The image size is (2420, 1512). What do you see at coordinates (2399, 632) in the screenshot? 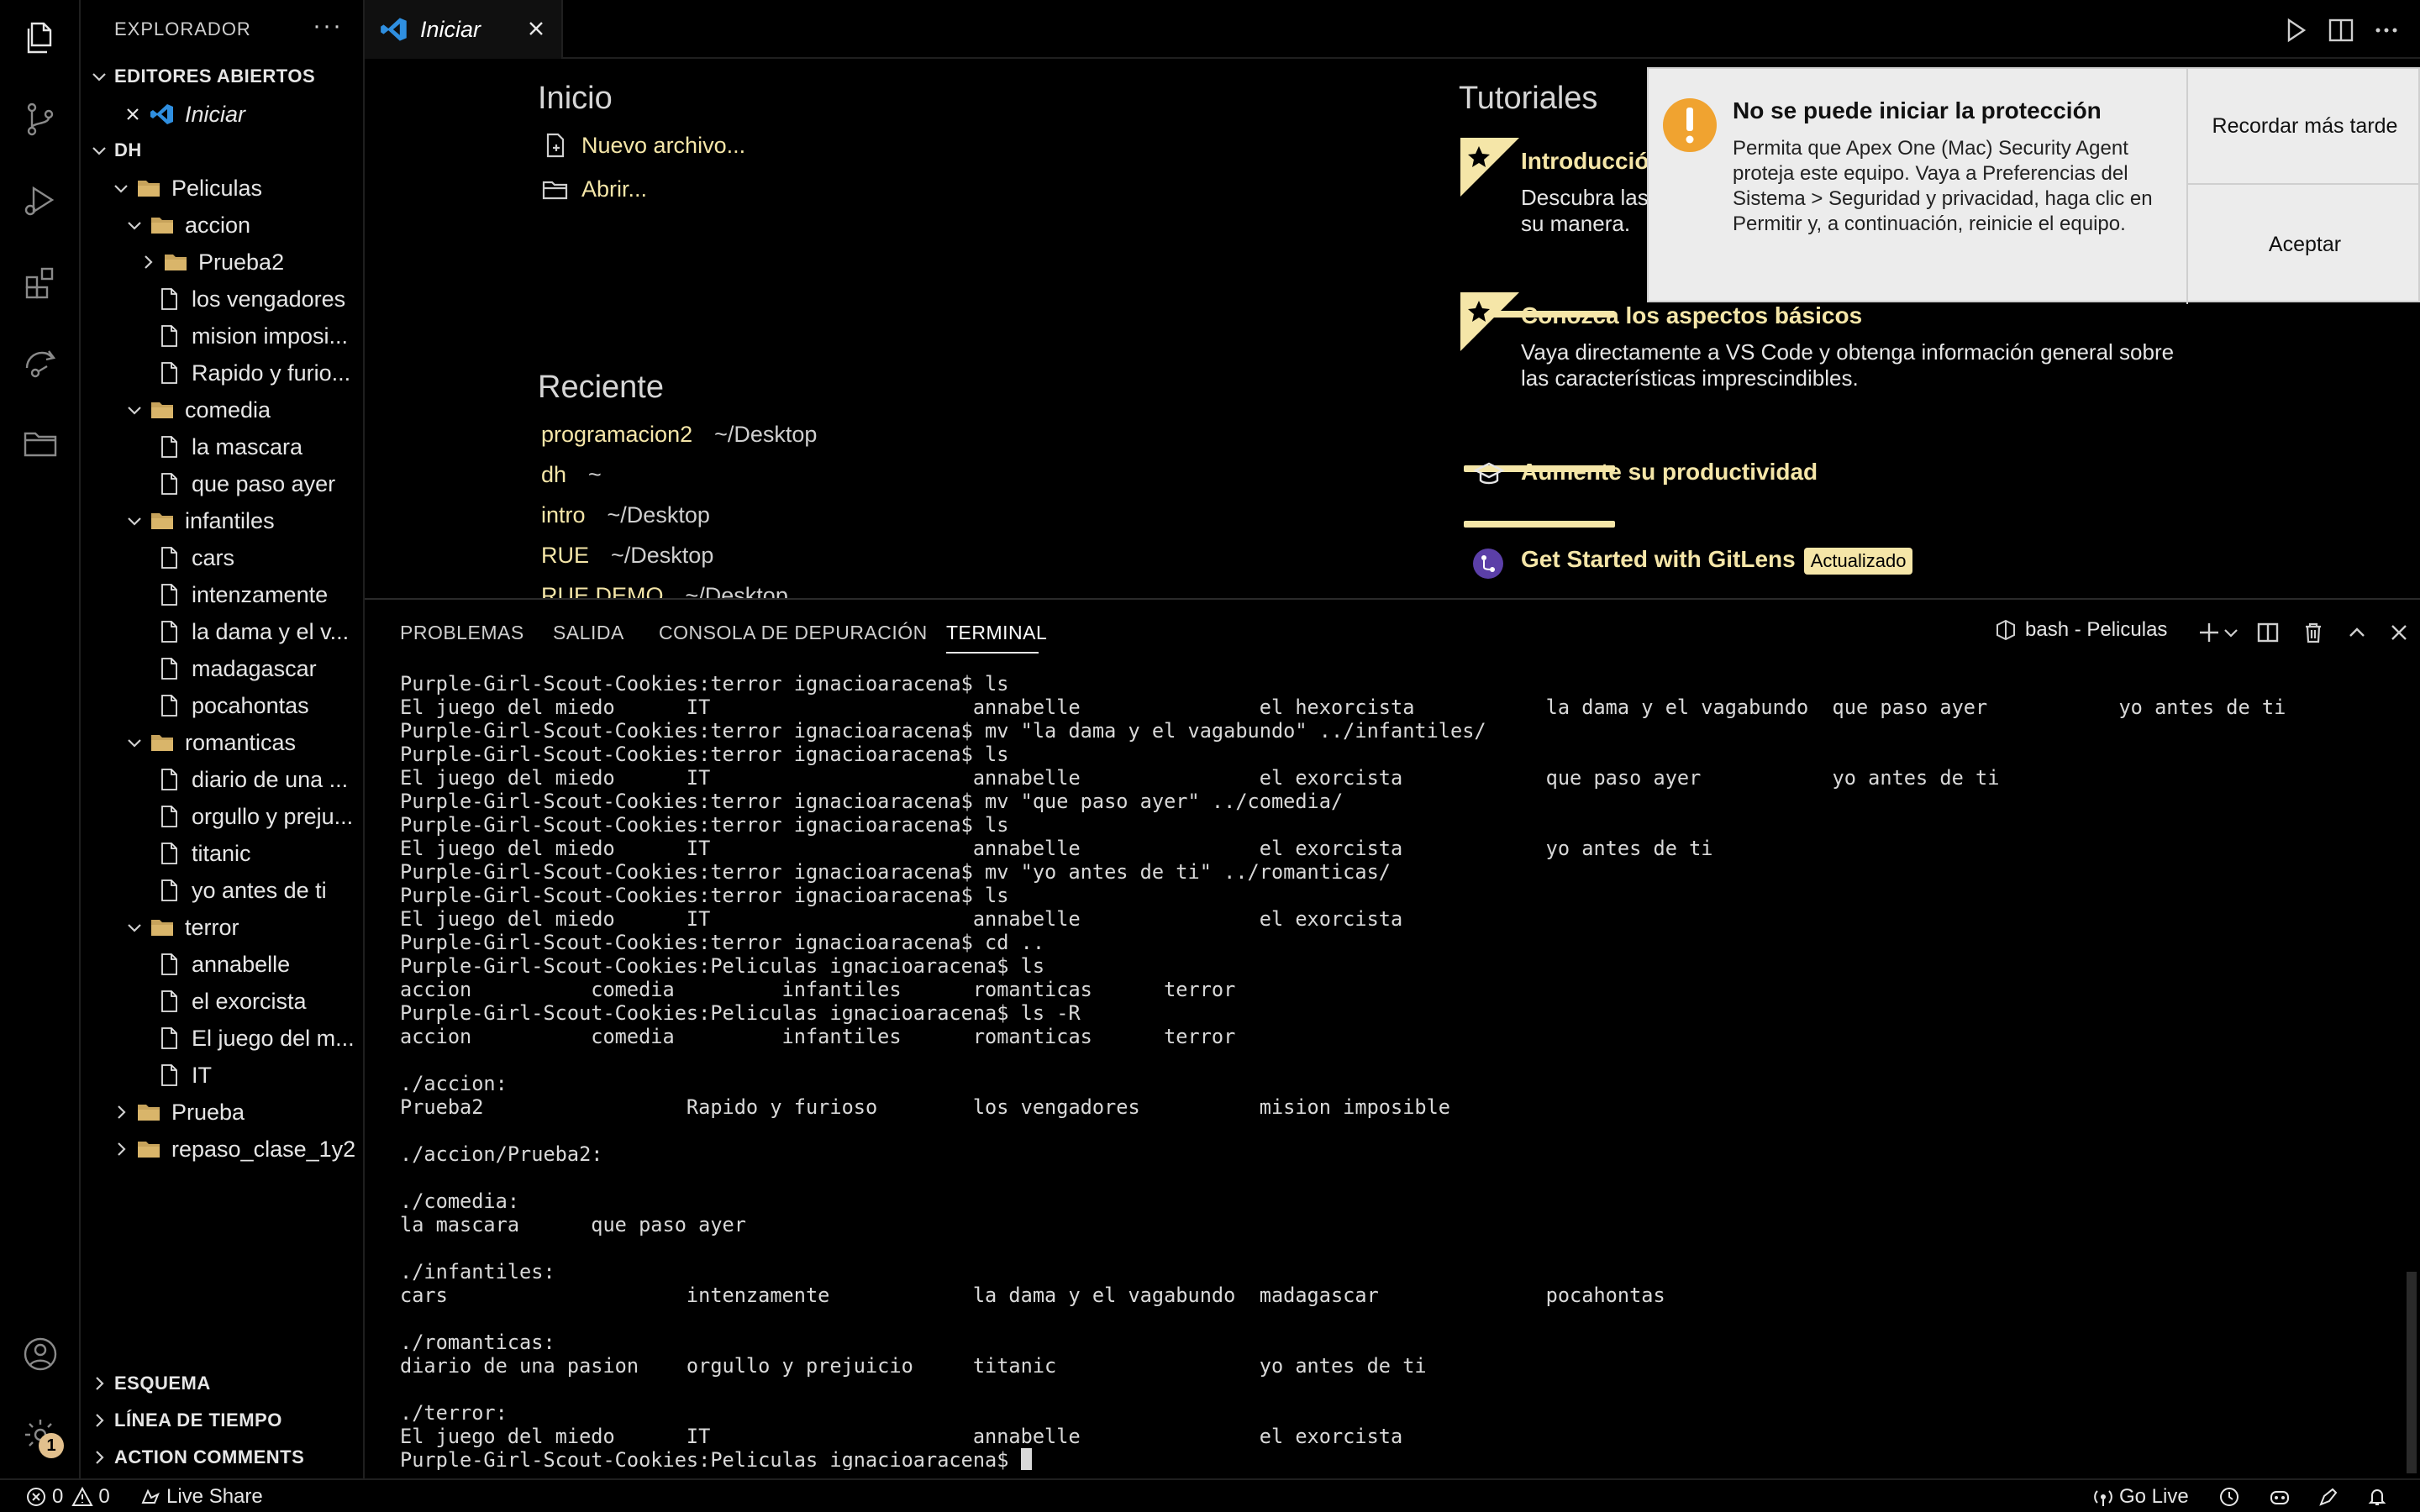
I see `close-panel-icon` at bounding box center [2399, 632].